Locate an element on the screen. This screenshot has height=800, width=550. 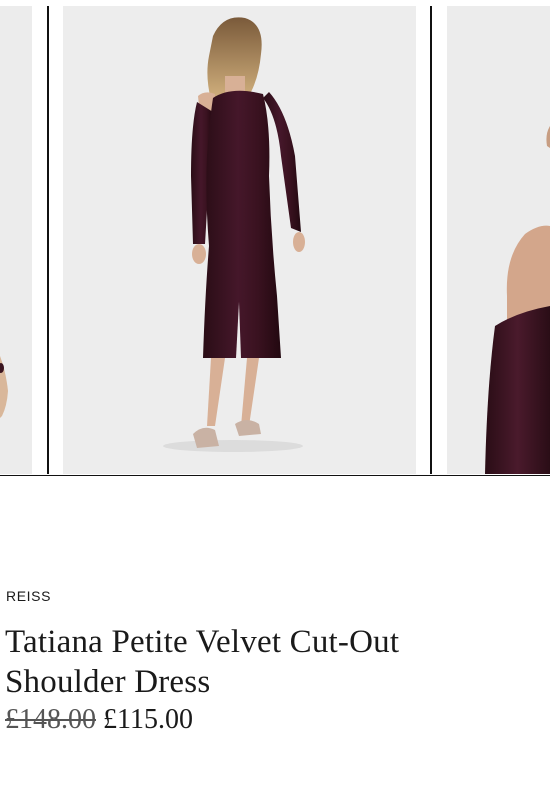
brand-name: REISS is located at coordinates (28, 596).